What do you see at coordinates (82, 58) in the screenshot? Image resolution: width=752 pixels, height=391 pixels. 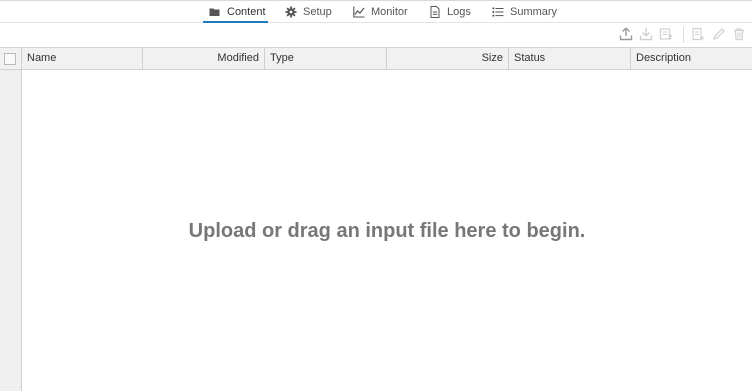 I see `column-header-name: Name` at bounding box center [82, 58].